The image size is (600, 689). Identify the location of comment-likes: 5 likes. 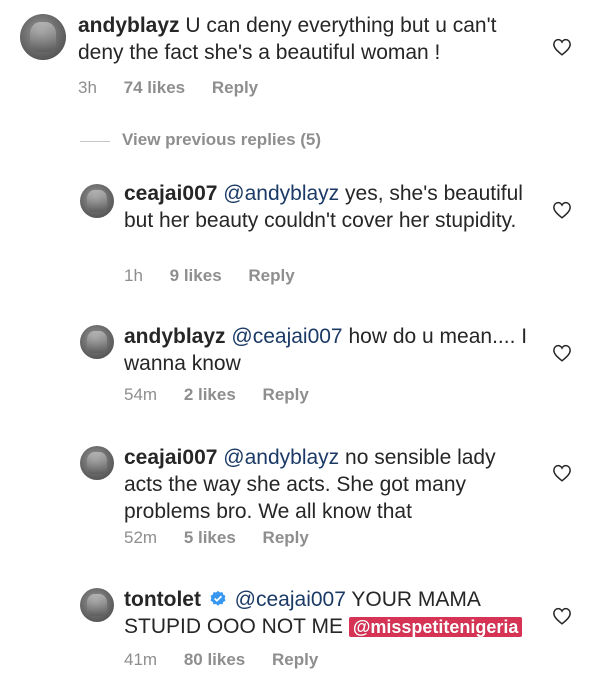
(210, 537).